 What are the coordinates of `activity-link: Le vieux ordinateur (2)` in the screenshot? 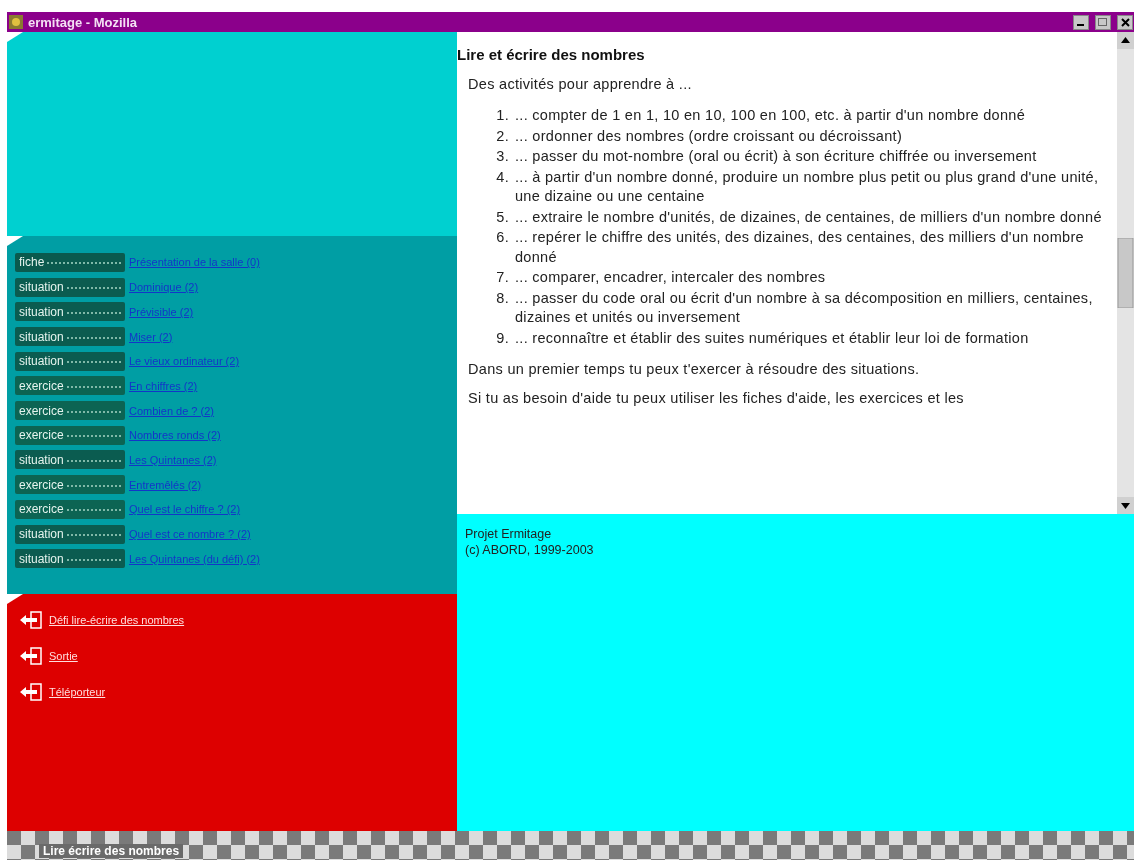 It's located at (184, 361).